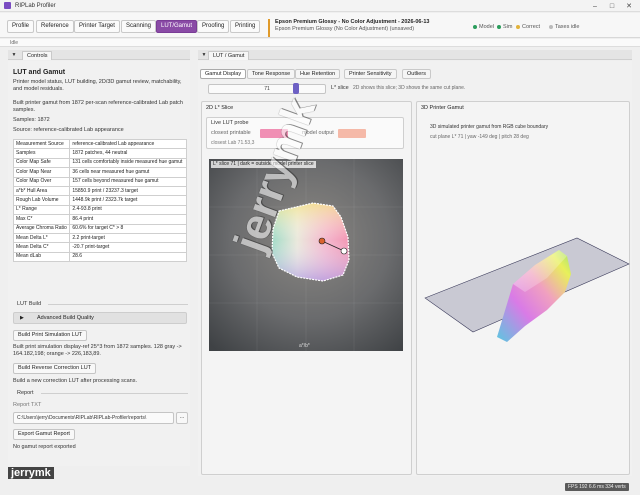 This screenshot has height=495, width=640. I want to click on stats-row: Max C* 86.4 print, so click(99, 219).